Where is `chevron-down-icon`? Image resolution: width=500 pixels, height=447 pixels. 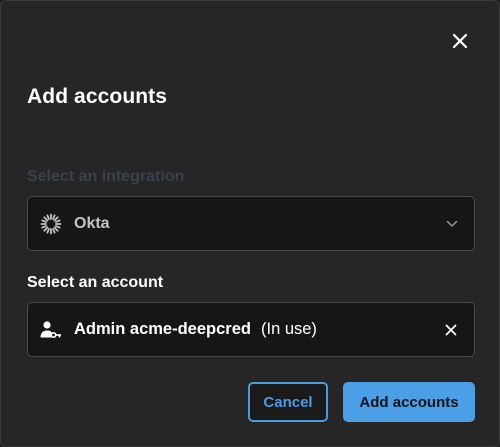 chevron-down-icon is located at coordinates (452, 224).